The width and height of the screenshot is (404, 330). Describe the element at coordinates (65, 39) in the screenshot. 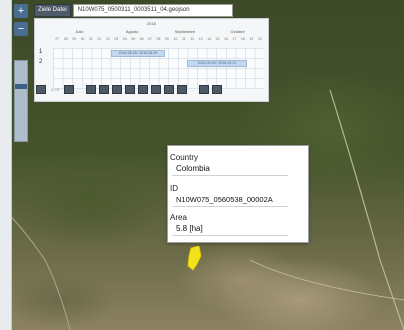

I see `timeline-day-label: 28` at that location.